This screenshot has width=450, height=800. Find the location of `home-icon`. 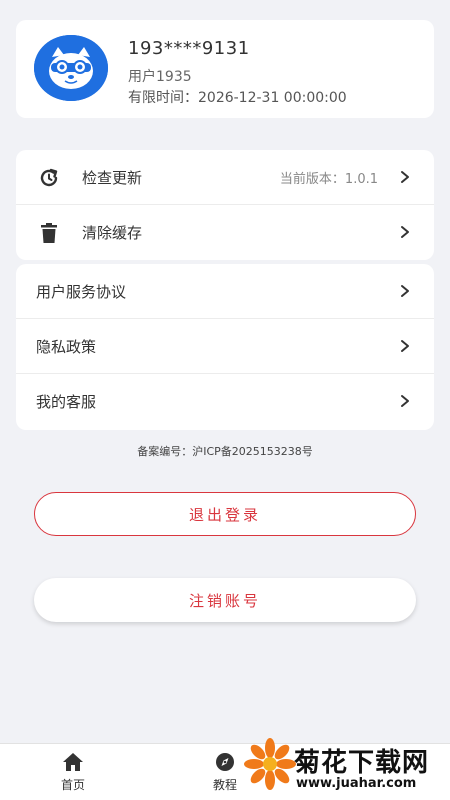

home-icon is located at coordinates (73, 762).